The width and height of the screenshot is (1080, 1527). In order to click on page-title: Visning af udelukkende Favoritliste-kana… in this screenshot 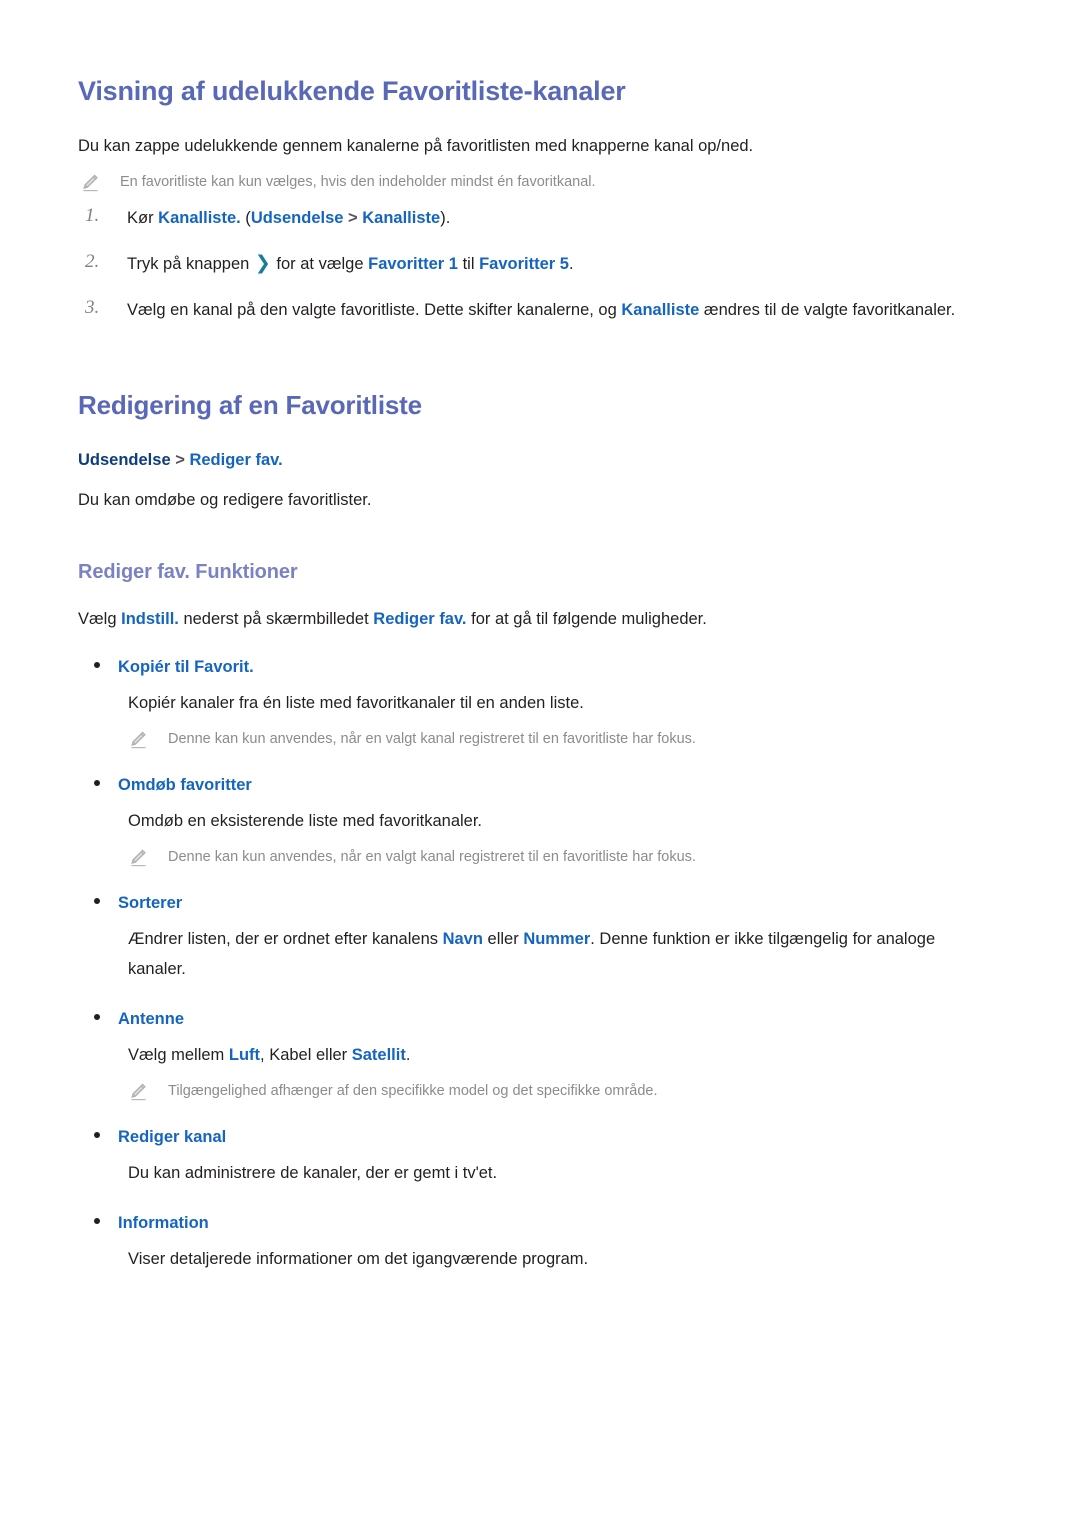, I will do `click(352, 91)`.